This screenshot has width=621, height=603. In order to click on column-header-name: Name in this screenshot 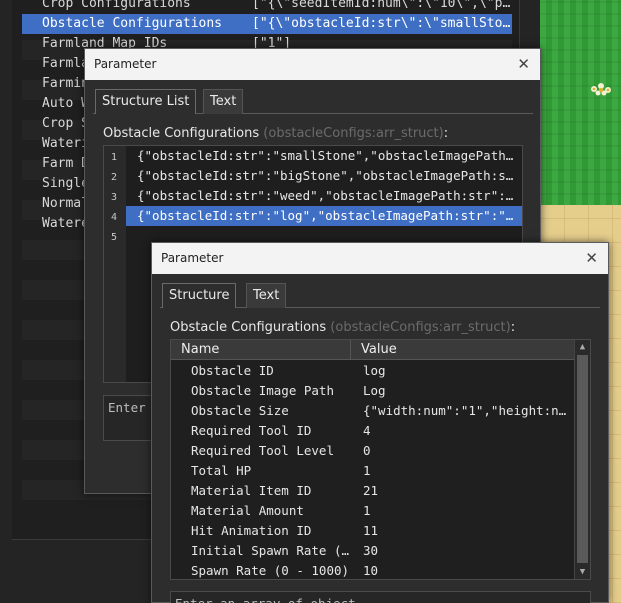, I will do `click(261, 350)`.